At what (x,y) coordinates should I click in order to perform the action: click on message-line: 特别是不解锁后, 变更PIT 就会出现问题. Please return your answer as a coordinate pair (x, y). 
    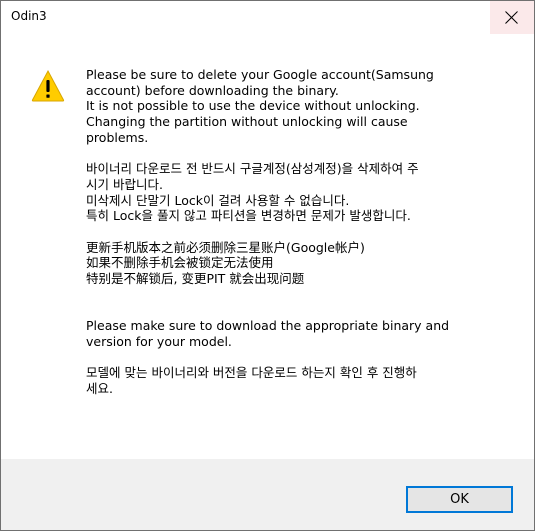
    Looking at the image, I should click on (195, 278).